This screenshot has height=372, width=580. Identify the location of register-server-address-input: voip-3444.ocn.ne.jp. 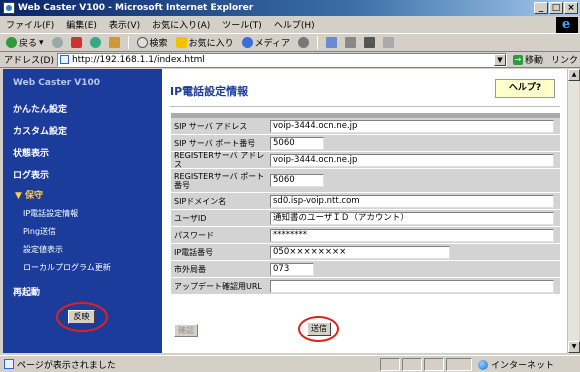
(412, 160).